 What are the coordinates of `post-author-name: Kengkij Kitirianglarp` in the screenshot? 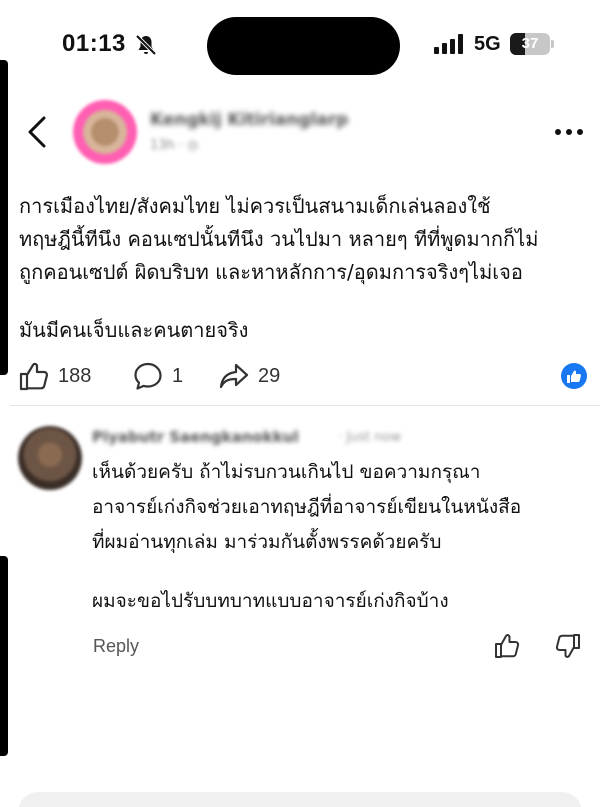 It's located at (249, 120).